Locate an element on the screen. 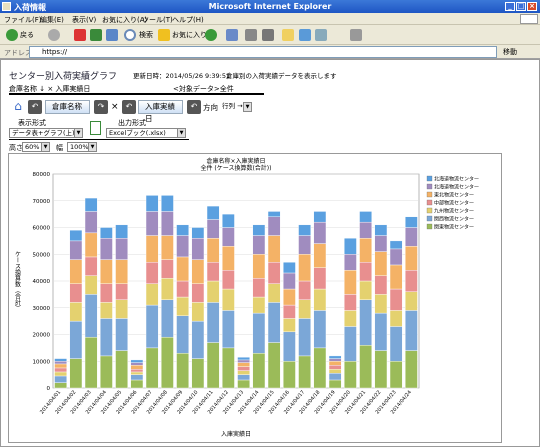 This screenshot has width=540, height=447. favorites-label: お気に入り is located at coordinates (189, 35).